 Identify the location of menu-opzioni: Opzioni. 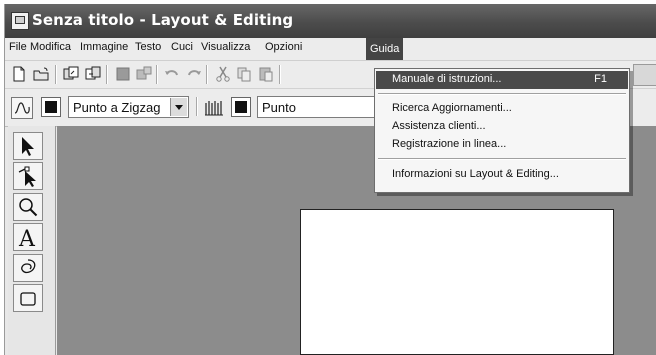
(283, 47).